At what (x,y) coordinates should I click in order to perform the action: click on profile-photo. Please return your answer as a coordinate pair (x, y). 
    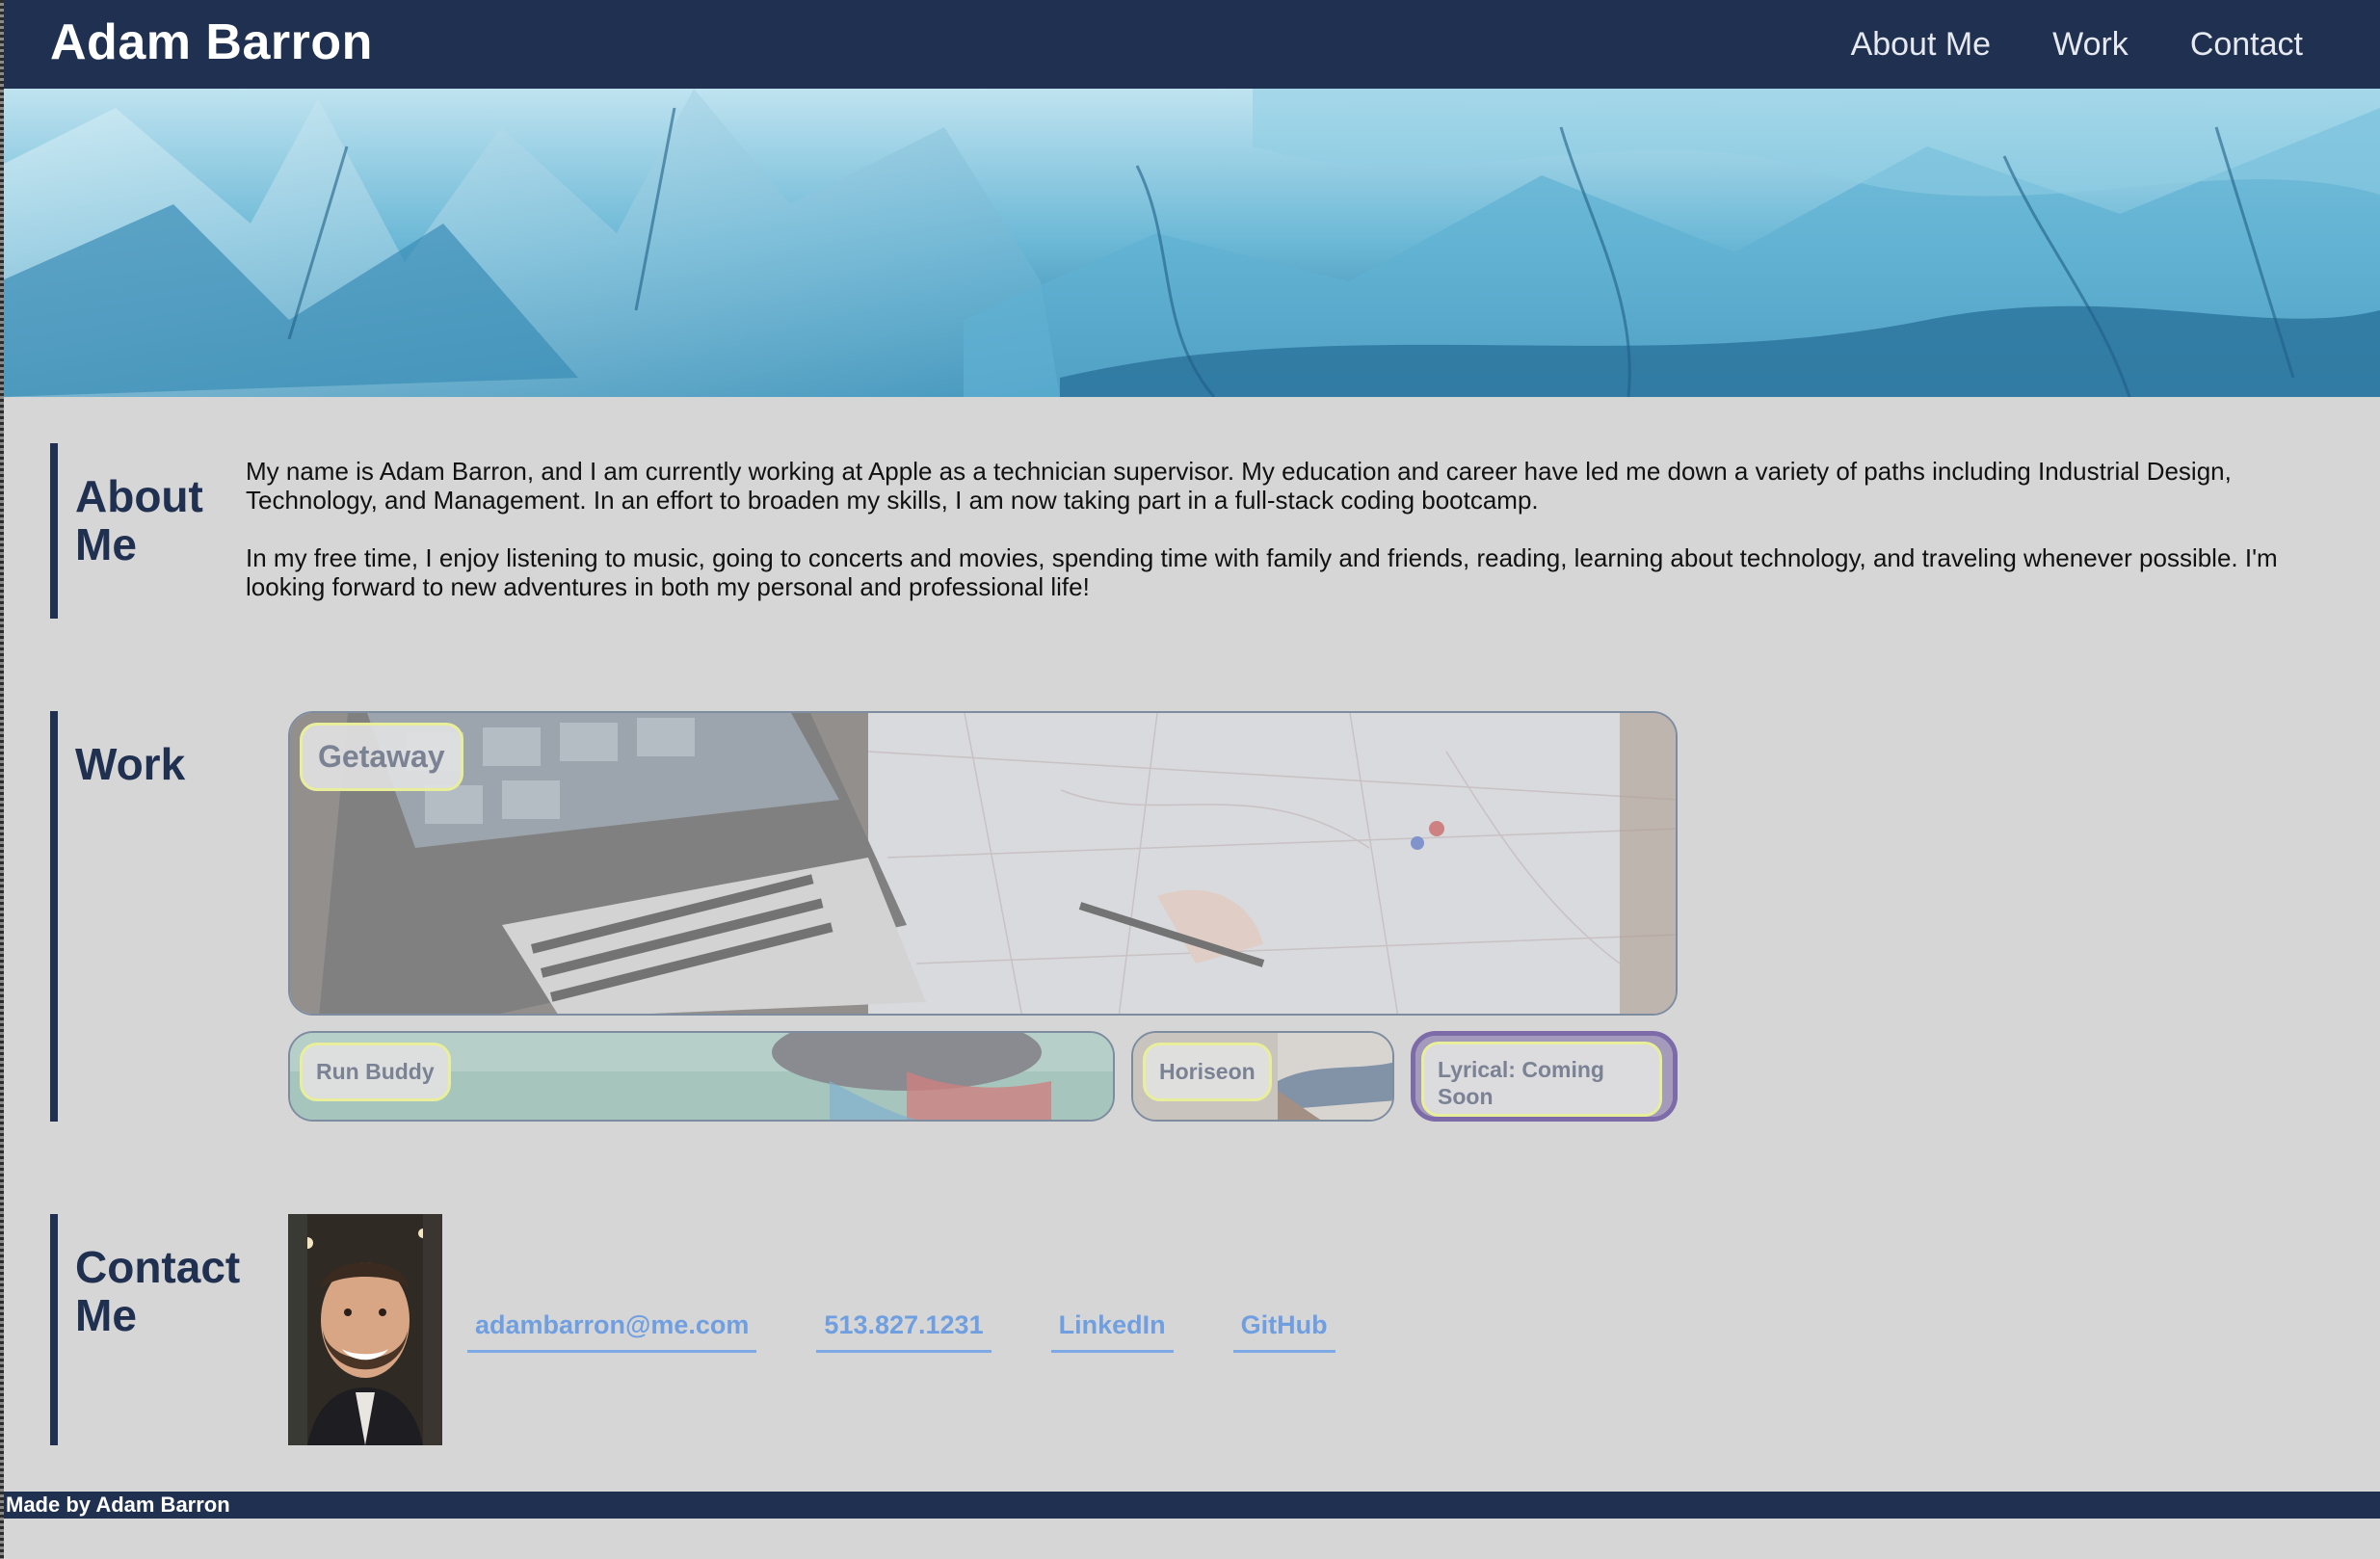
    Looking at the image, I should click on (365, 1330).